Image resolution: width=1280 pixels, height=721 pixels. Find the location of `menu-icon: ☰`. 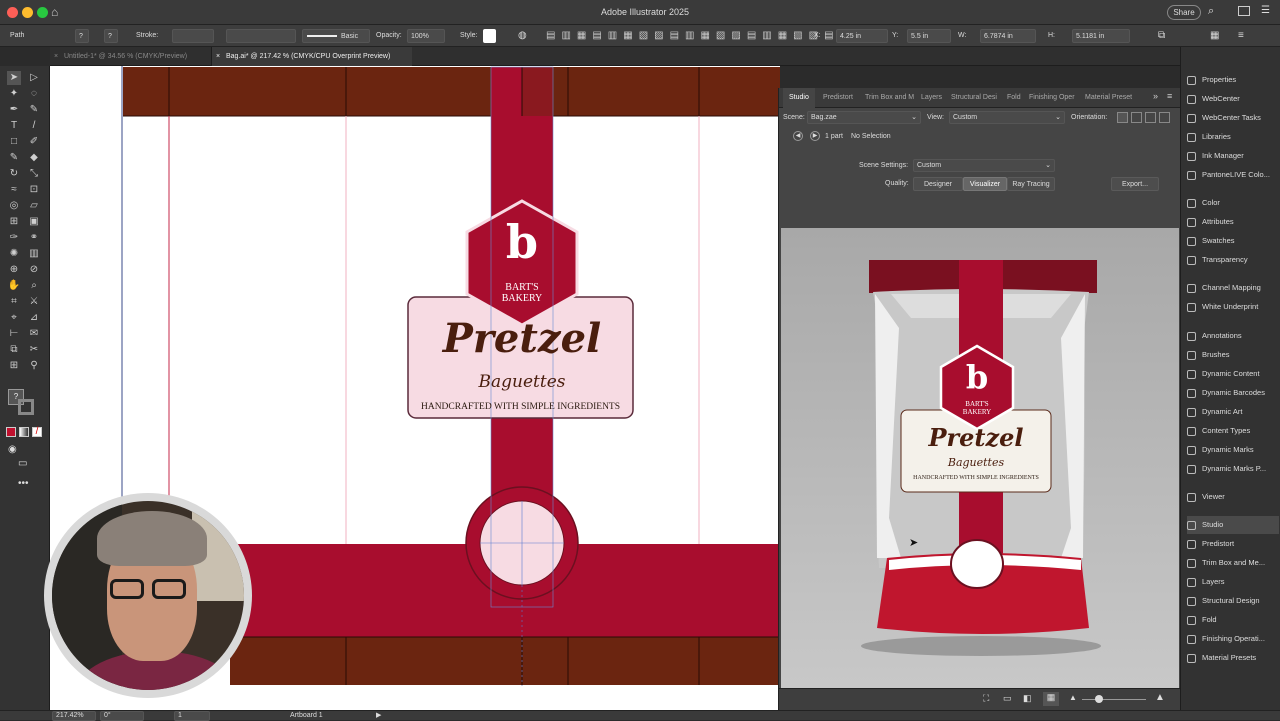

menu-icon: ☰ is located at coordinates (1265, 10).